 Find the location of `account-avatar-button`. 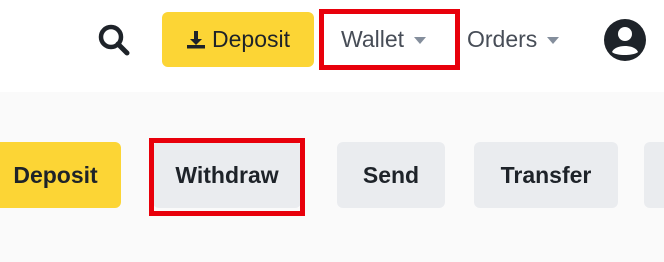

account-avatar-button is located at coordinates (625, 40).